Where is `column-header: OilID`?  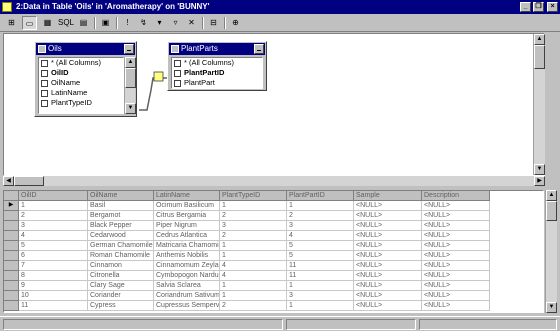
column-header: OilID is located at coordinates (53, 196).